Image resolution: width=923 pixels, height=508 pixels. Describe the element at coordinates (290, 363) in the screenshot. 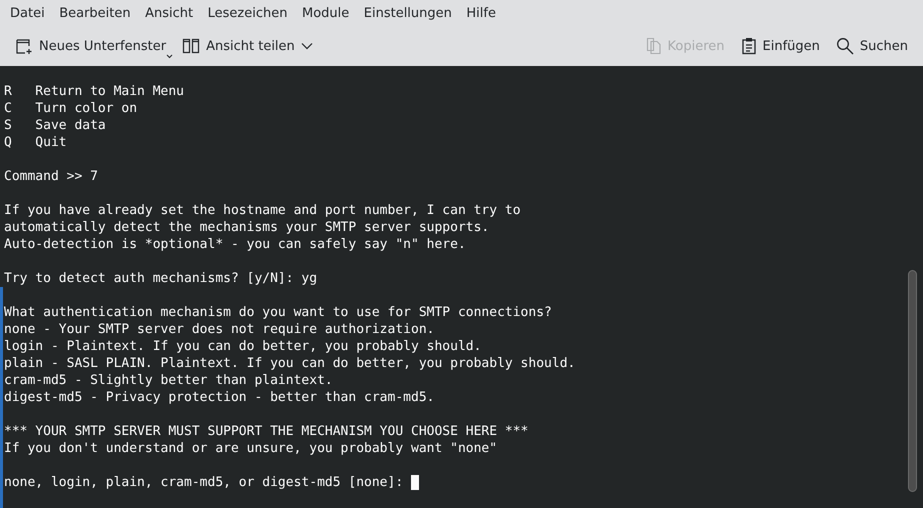

I see `terminal-line: plain - SASL PLAIN. Plaintext. If you can do better, you probably should.` at that location.